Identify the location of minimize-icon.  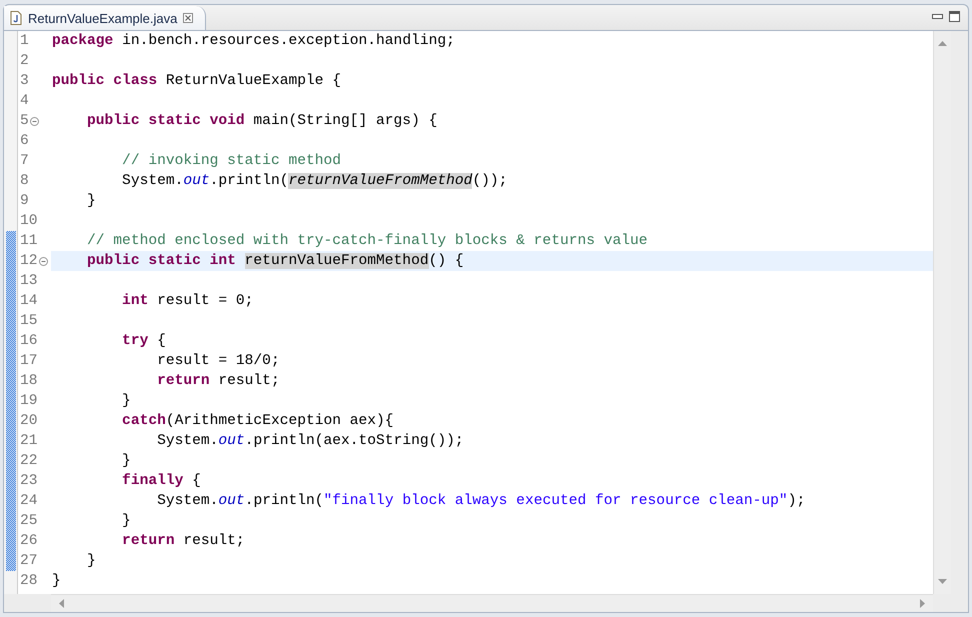
(937, 17).